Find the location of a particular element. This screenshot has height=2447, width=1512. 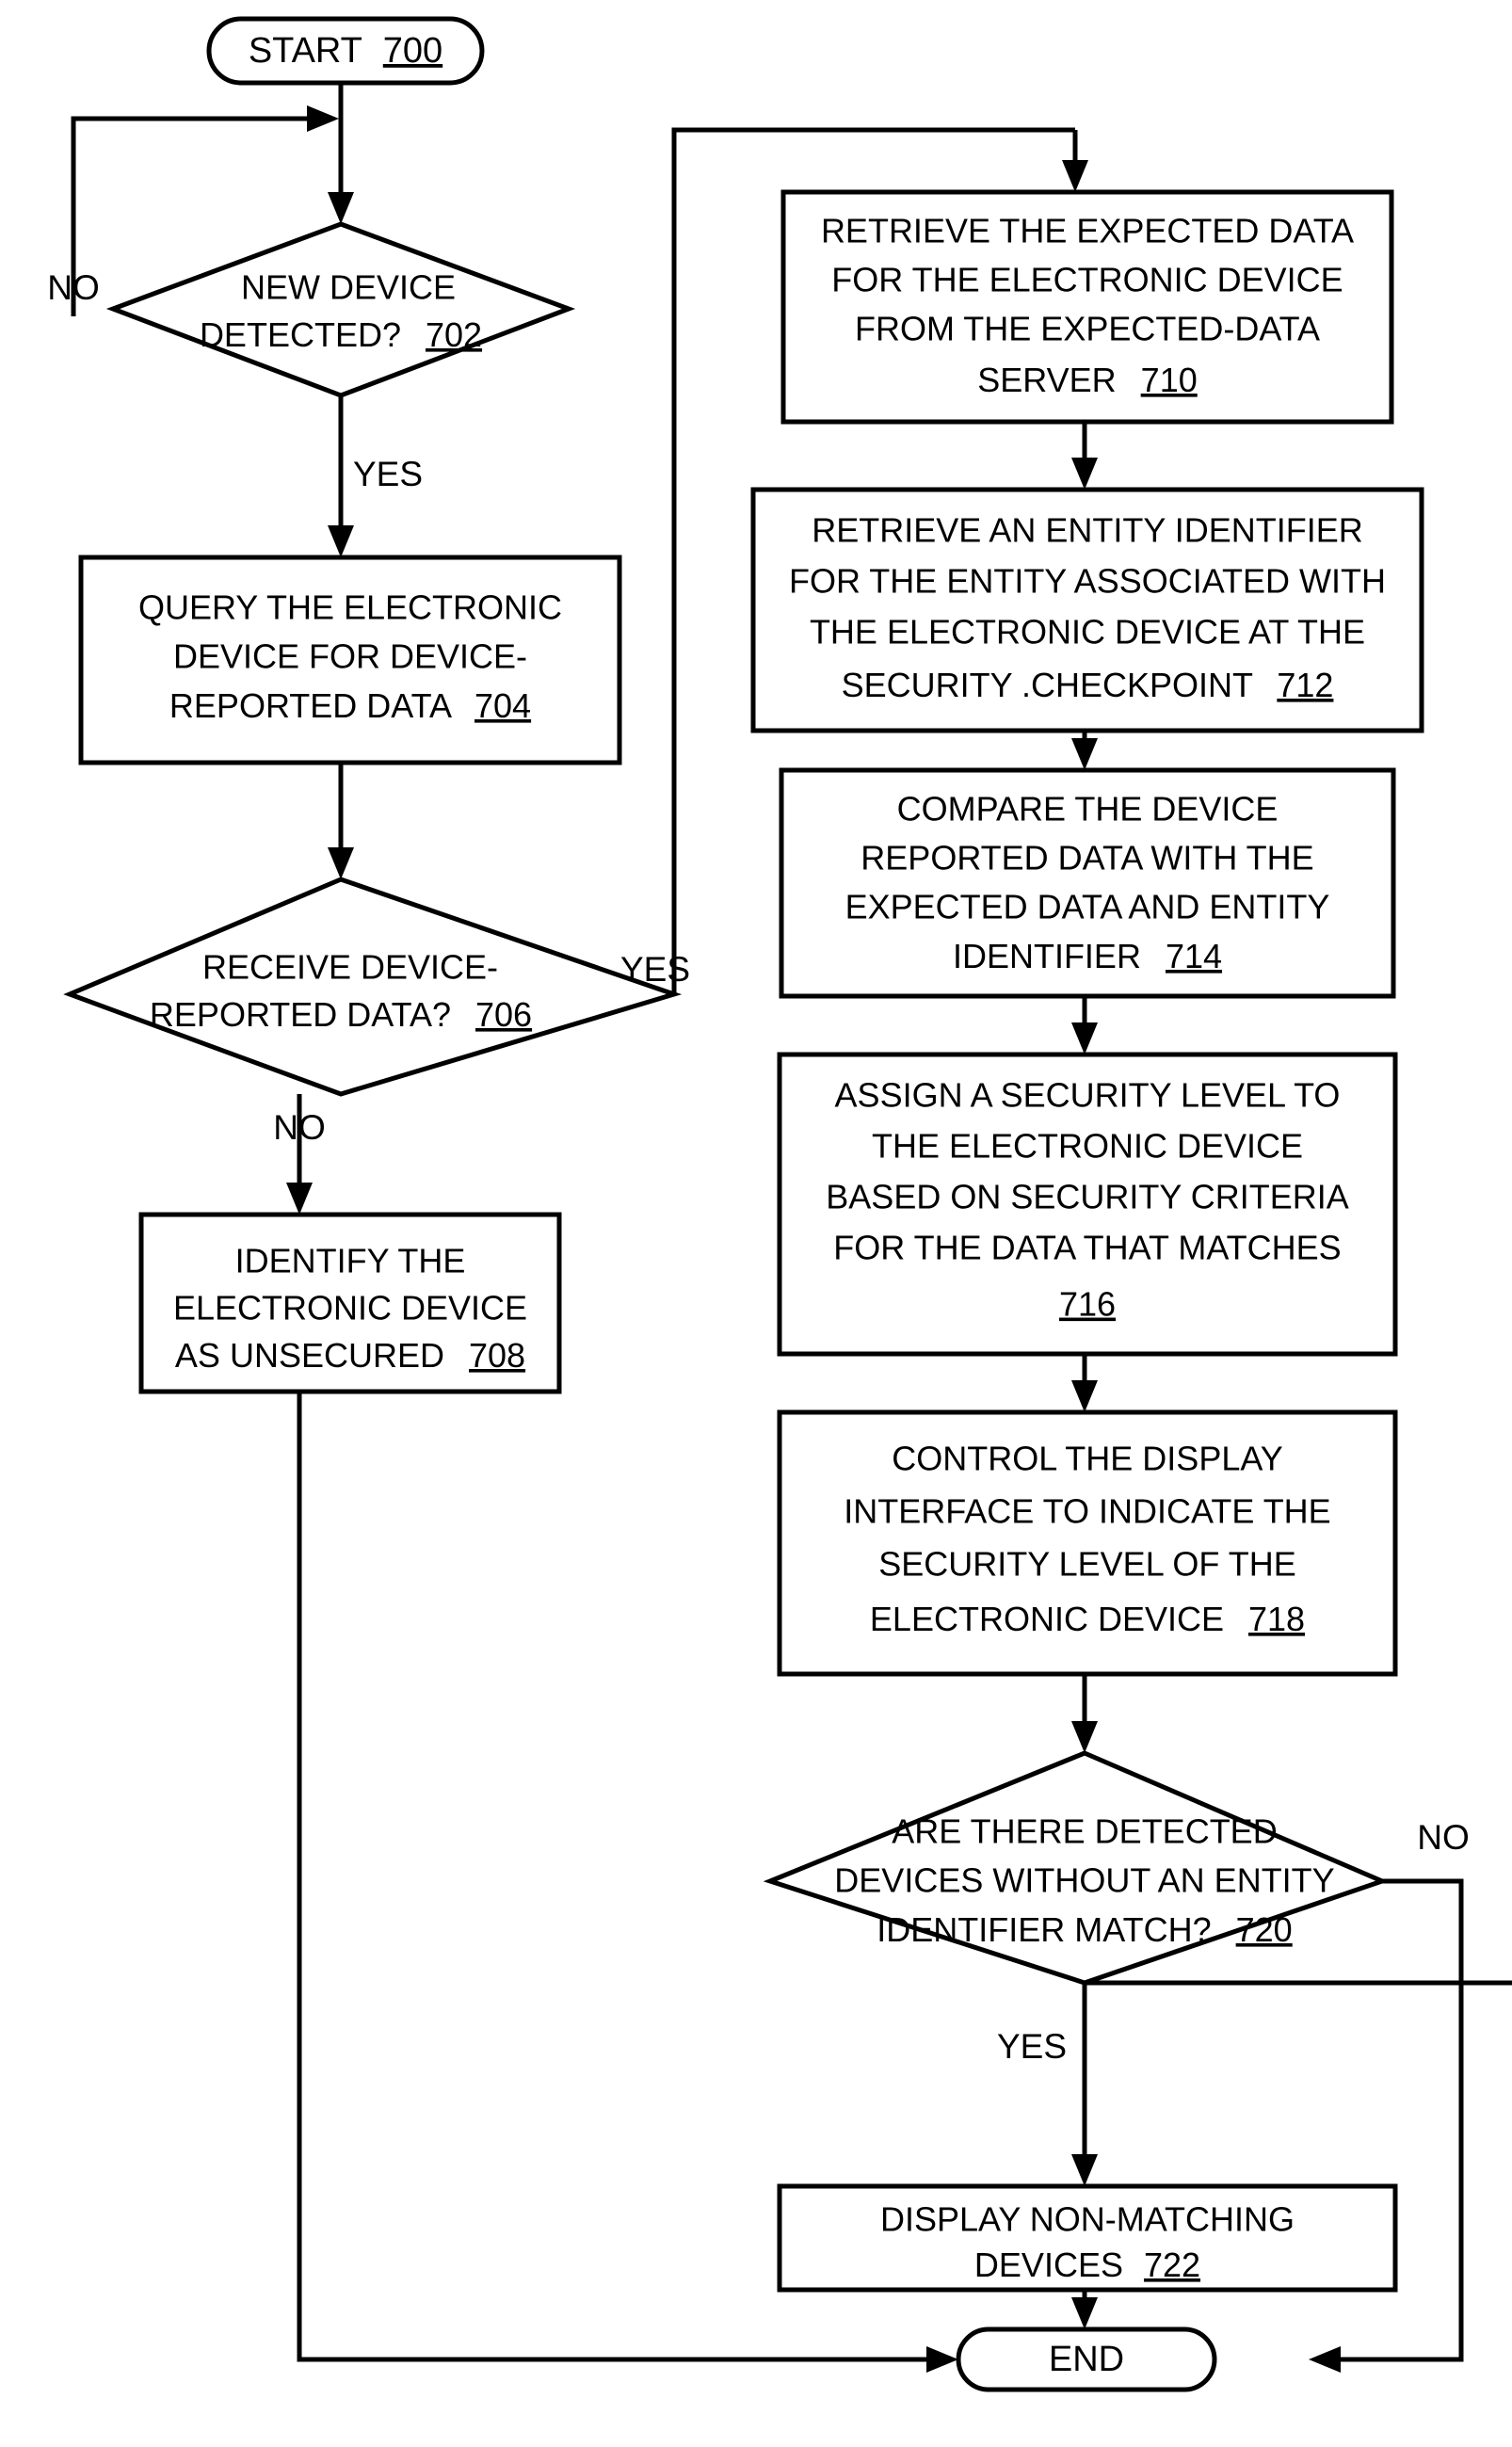

box-704-ref: 704 is located at coordinates (503, 705).